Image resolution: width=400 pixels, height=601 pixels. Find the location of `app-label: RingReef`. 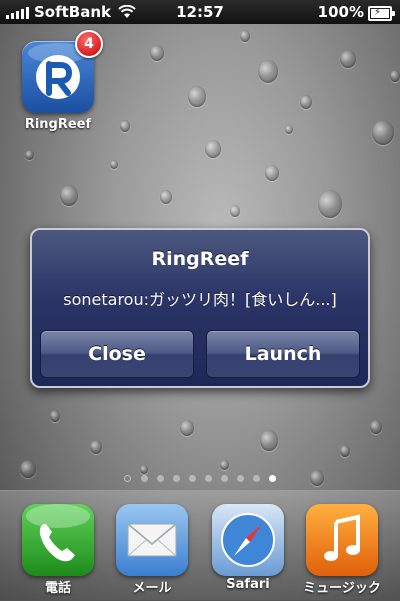

app-label: RingReef is located at coordinates (58, 124).